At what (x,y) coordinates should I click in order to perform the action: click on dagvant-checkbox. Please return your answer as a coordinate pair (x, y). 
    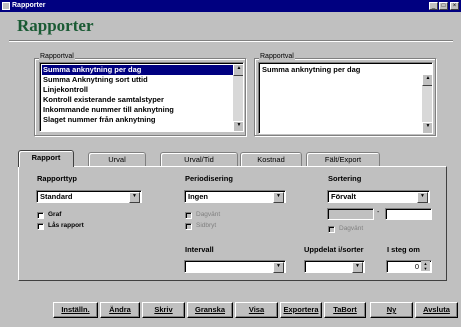
    Looking at the image, I should click on (188, 215).